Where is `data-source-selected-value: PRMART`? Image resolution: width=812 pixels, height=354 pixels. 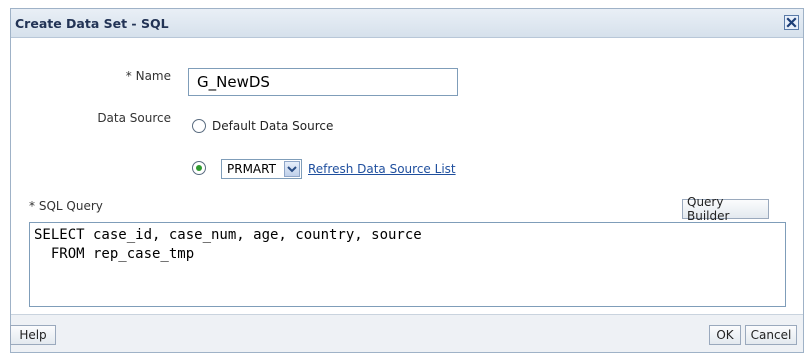
data-source-selected-value: PRMART is located at coordinates (251, 169).